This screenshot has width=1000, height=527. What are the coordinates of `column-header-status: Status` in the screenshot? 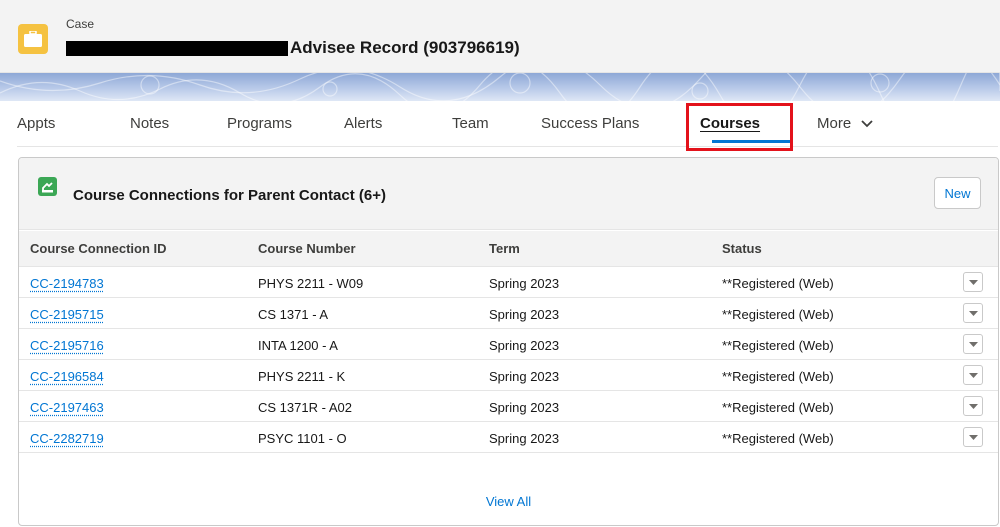 It's located at (742, 248).